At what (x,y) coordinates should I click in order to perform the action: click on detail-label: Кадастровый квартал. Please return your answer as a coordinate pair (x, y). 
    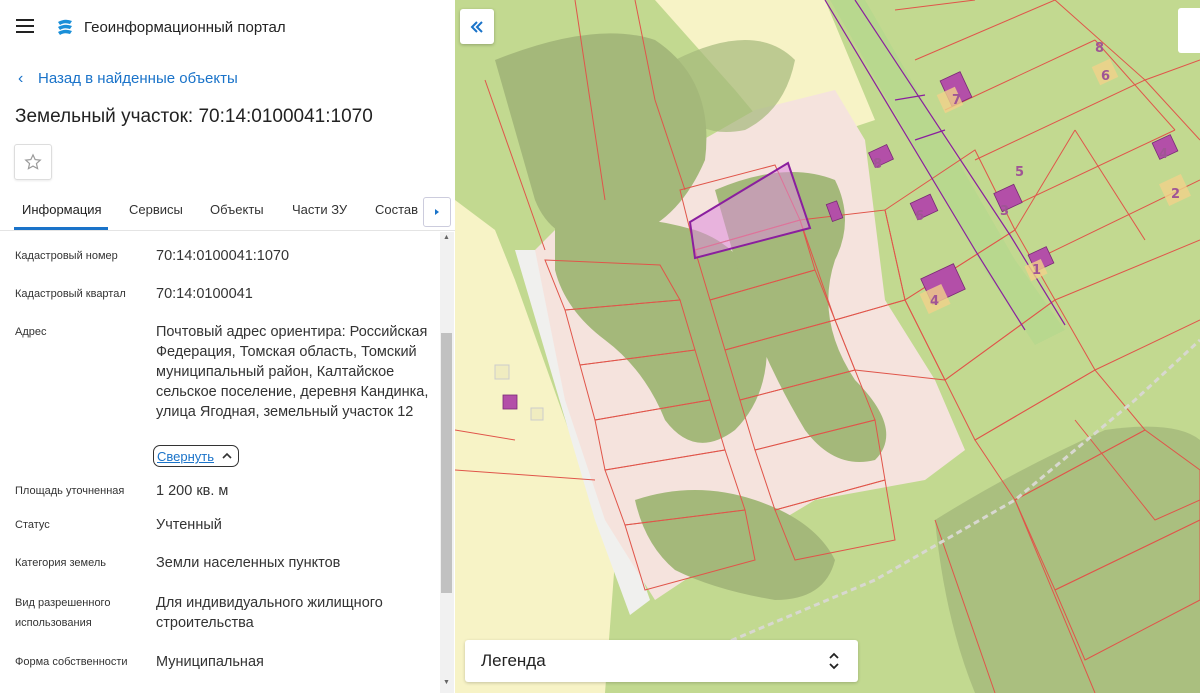
    Looking at the image, I should click on (70, 294).